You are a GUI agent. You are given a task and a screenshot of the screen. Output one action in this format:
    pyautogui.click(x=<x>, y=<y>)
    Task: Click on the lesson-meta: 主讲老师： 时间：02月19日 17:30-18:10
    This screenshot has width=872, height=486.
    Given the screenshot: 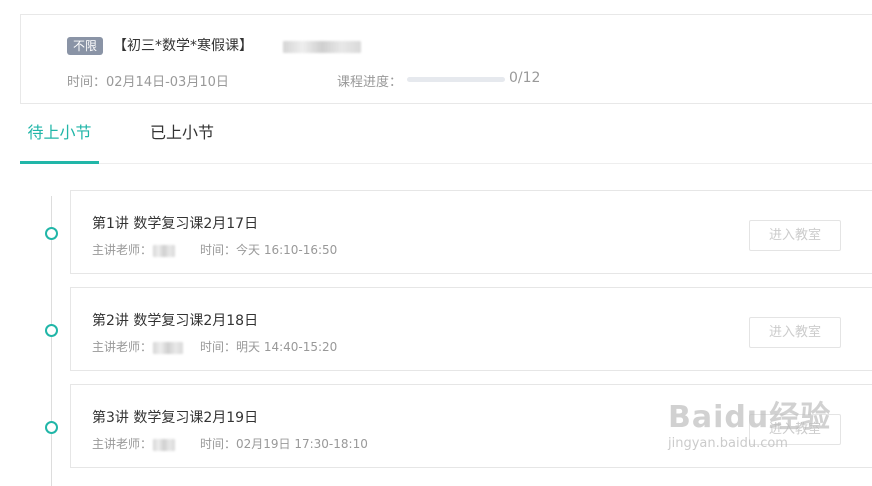 What is the action you would take?
    pyautogui.click(x=230, y=443)
    